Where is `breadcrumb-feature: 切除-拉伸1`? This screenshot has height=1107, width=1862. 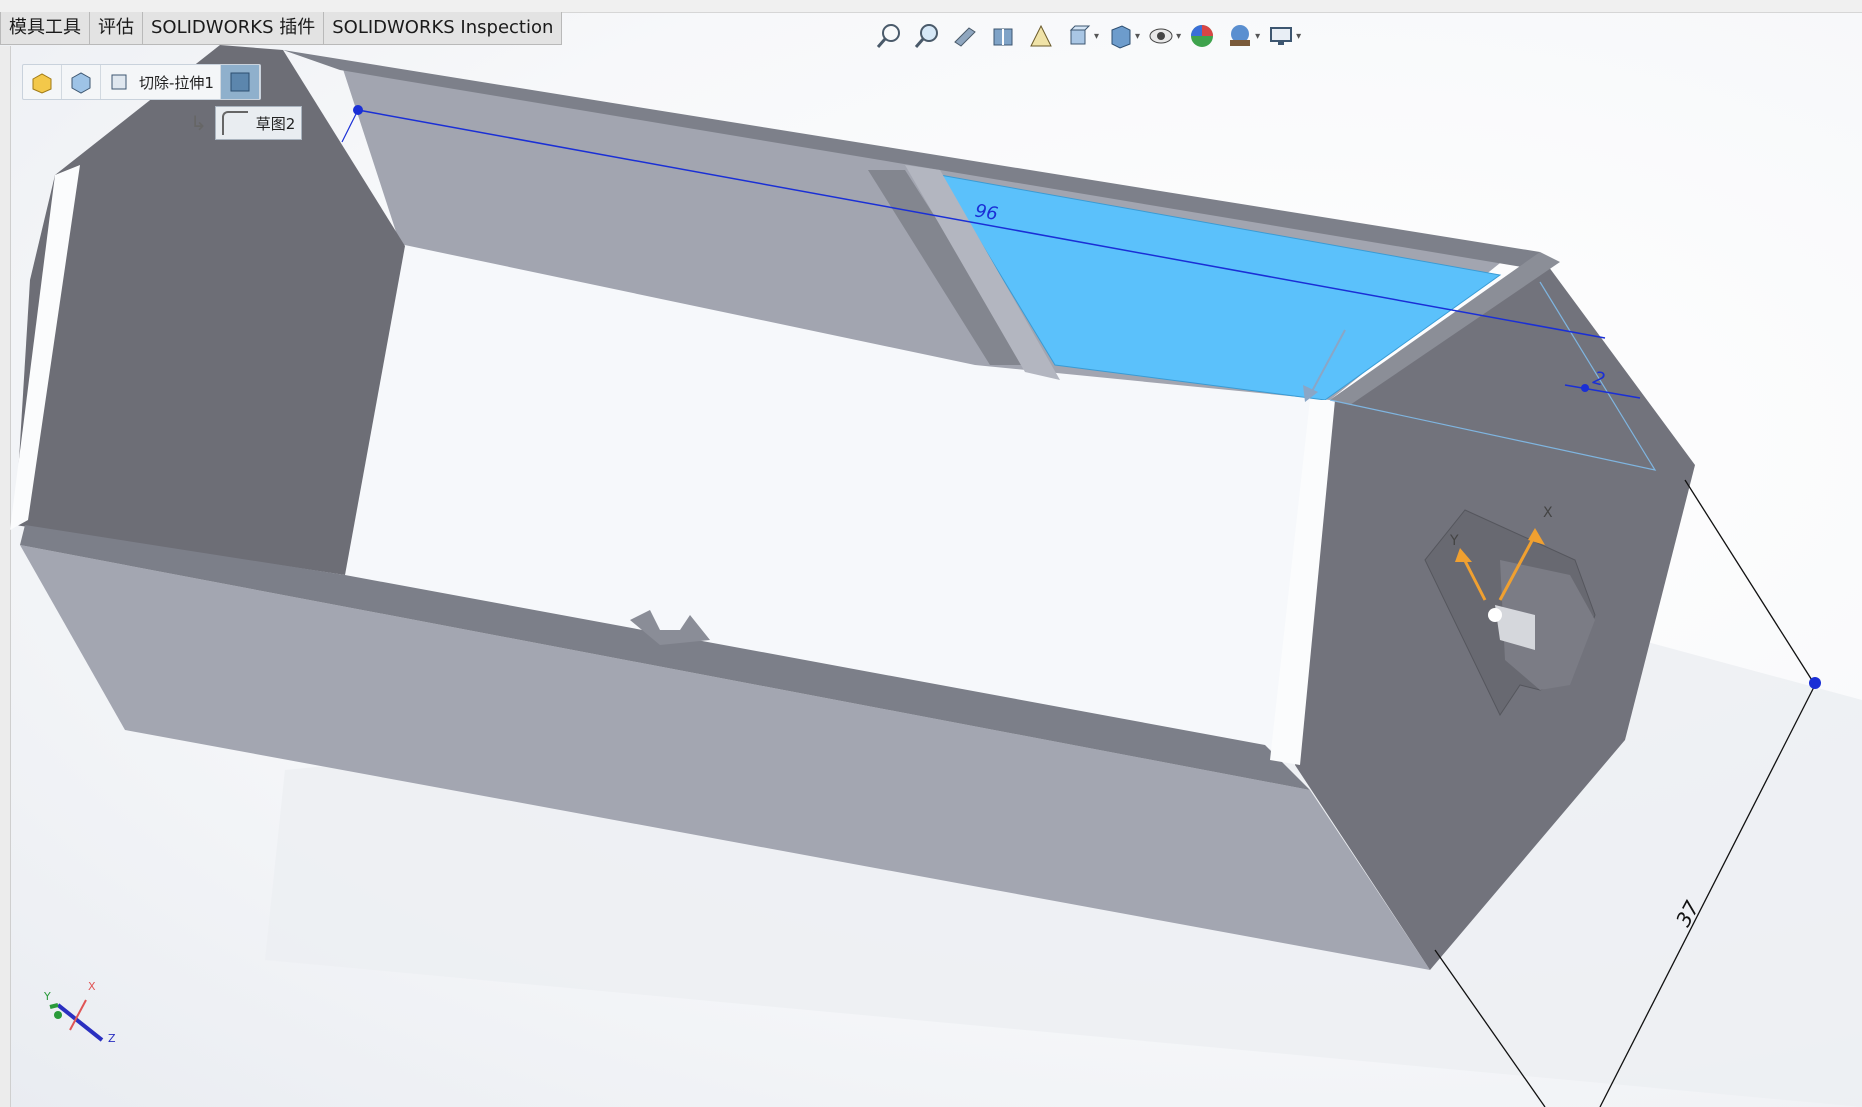 breadcrumb-feature: 切除-拉伸1 is located at coordinates (161, 82).